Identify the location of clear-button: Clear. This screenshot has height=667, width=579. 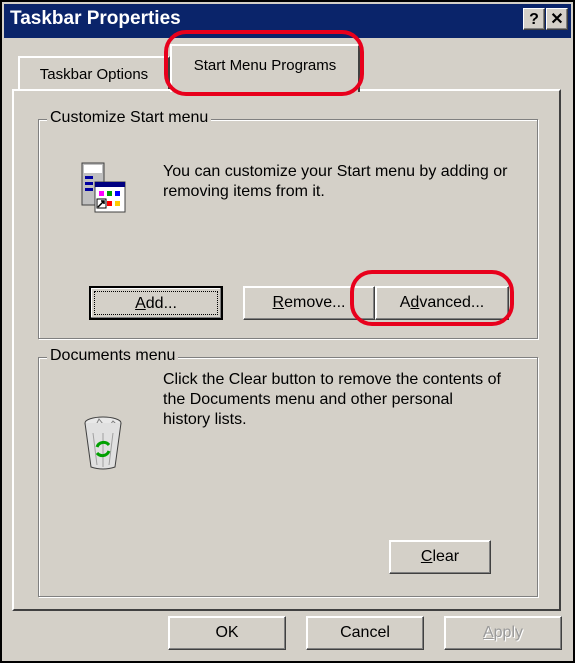
(440, 557).